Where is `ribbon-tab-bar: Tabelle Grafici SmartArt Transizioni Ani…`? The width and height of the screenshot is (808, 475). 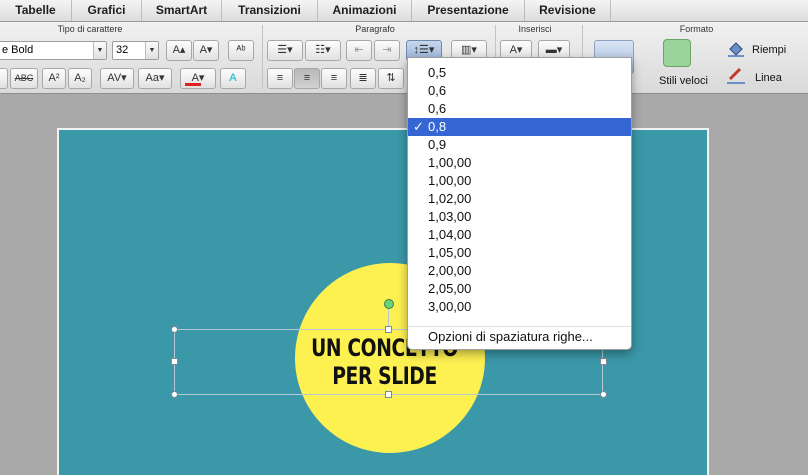
ribbon-tab-bar: Tabelle Grafici SmartArt Transizioni Ani… is located at coordinates (404, 11).